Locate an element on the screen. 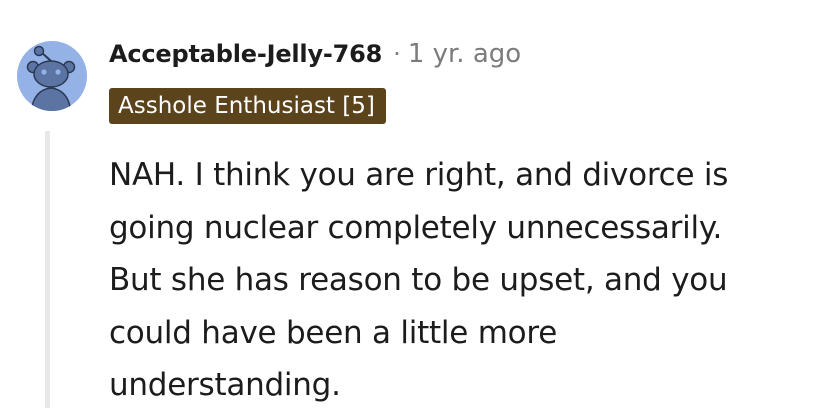 The image size is (813, 412). comment-line: going nuclear completely unnecessarily. is located at coordinates (416, 227).